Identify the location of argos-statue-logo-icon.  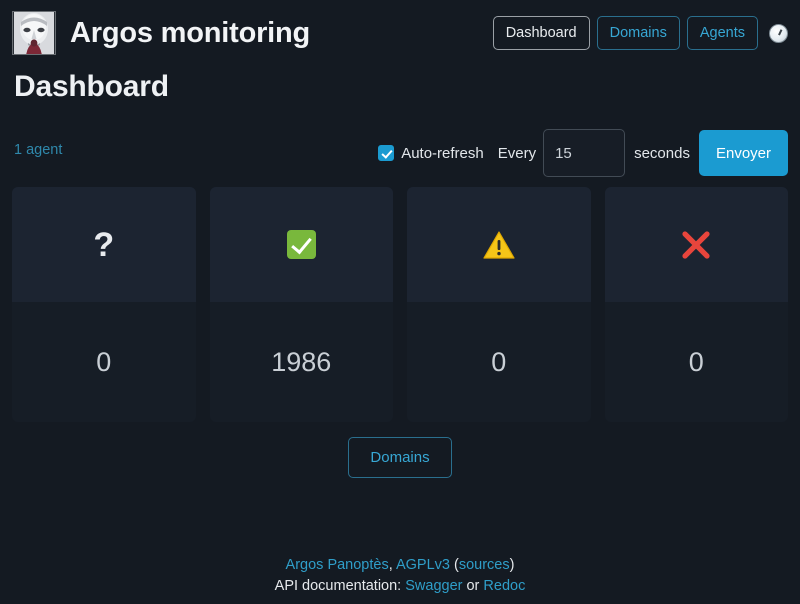
(34, 33).